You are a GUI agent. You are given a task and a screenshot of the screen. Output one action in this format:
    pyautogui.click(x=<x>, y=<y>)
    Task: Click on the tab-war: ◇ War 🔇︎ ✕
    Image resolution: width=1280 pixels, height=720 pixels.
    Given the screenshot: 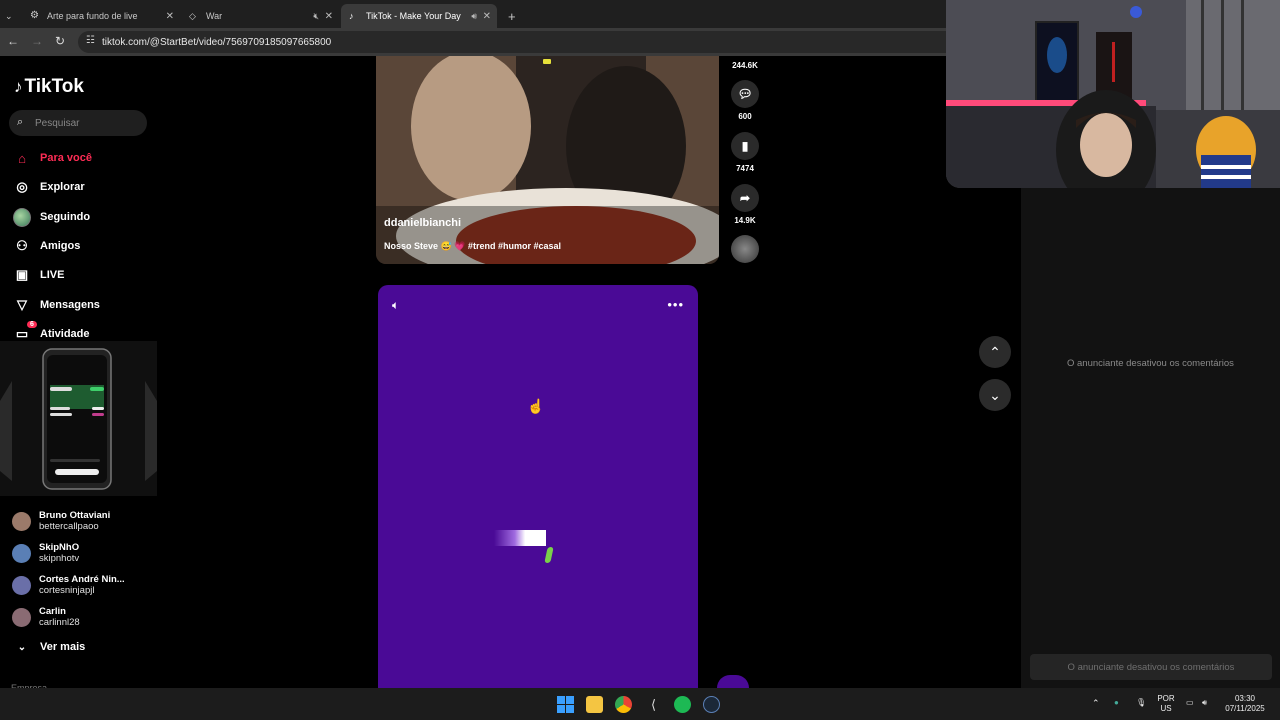 What is the action you would take?
    pyautogui.click(x=260, y=16)
    